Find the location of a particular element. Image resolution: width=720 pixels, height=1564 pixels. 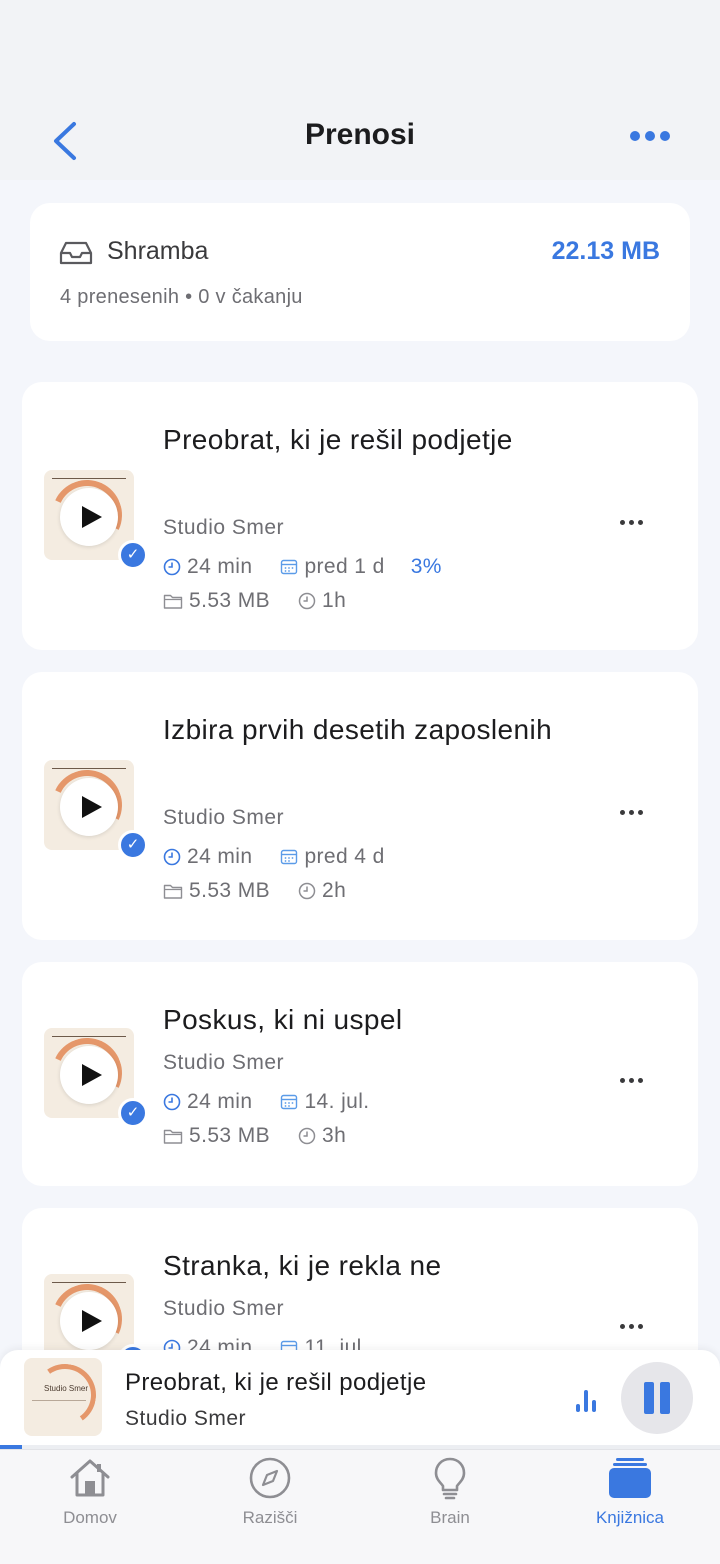

compass-icon is located at coordinates (270, 1478).